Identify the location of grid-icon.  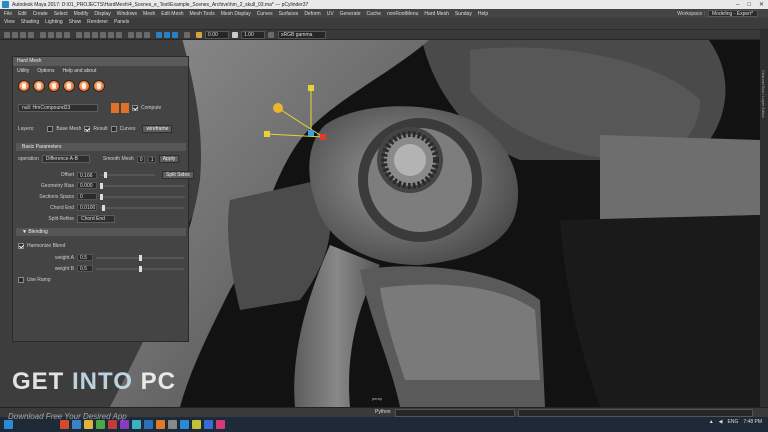
(43, 35).